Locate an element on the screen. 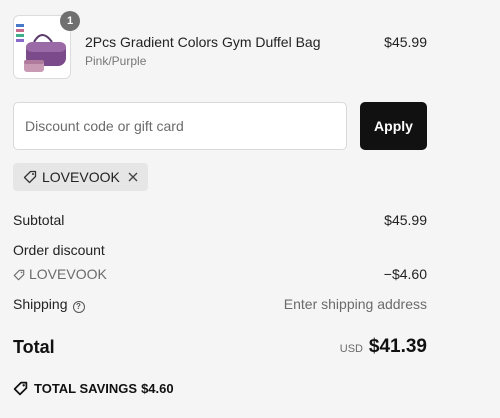 The height and width of the screenshot is (418, 500). product-variant: Pink/Purple is located at coordinates (116, 61).